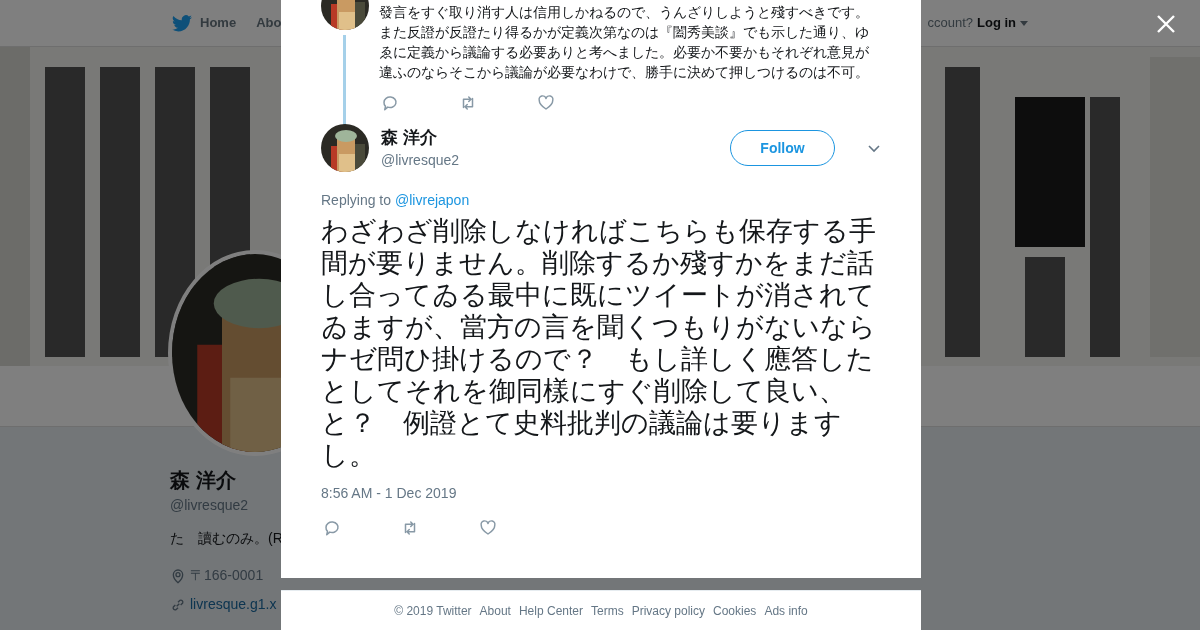 The width and height of the screenshot is (1200, 630). Describe the element at coordinates (550, 610) in the screenshot. I see `footer-link: Help Center` at that location.